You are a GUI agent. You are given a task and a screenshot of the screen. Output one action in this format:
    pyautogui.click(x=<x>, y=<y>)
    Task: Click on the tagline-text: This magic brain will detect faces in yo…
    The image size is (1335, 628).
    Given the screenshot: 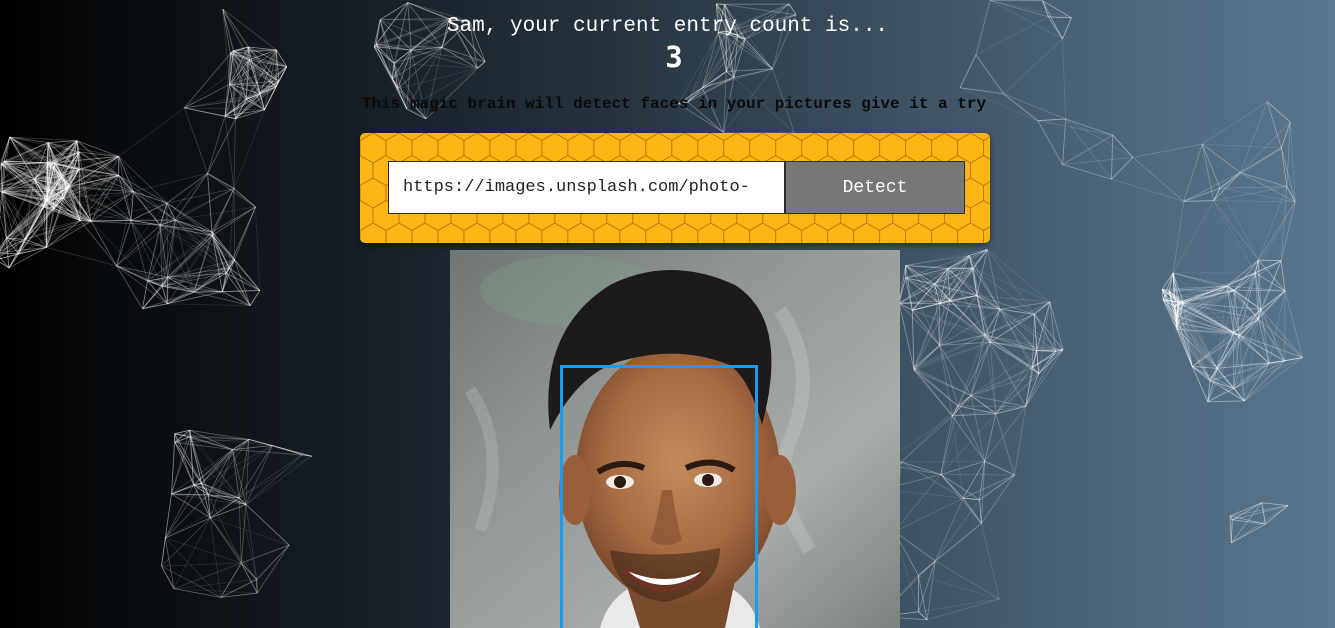 What is the action you would take?
    pyautogui.click(x=674, y=104)
    